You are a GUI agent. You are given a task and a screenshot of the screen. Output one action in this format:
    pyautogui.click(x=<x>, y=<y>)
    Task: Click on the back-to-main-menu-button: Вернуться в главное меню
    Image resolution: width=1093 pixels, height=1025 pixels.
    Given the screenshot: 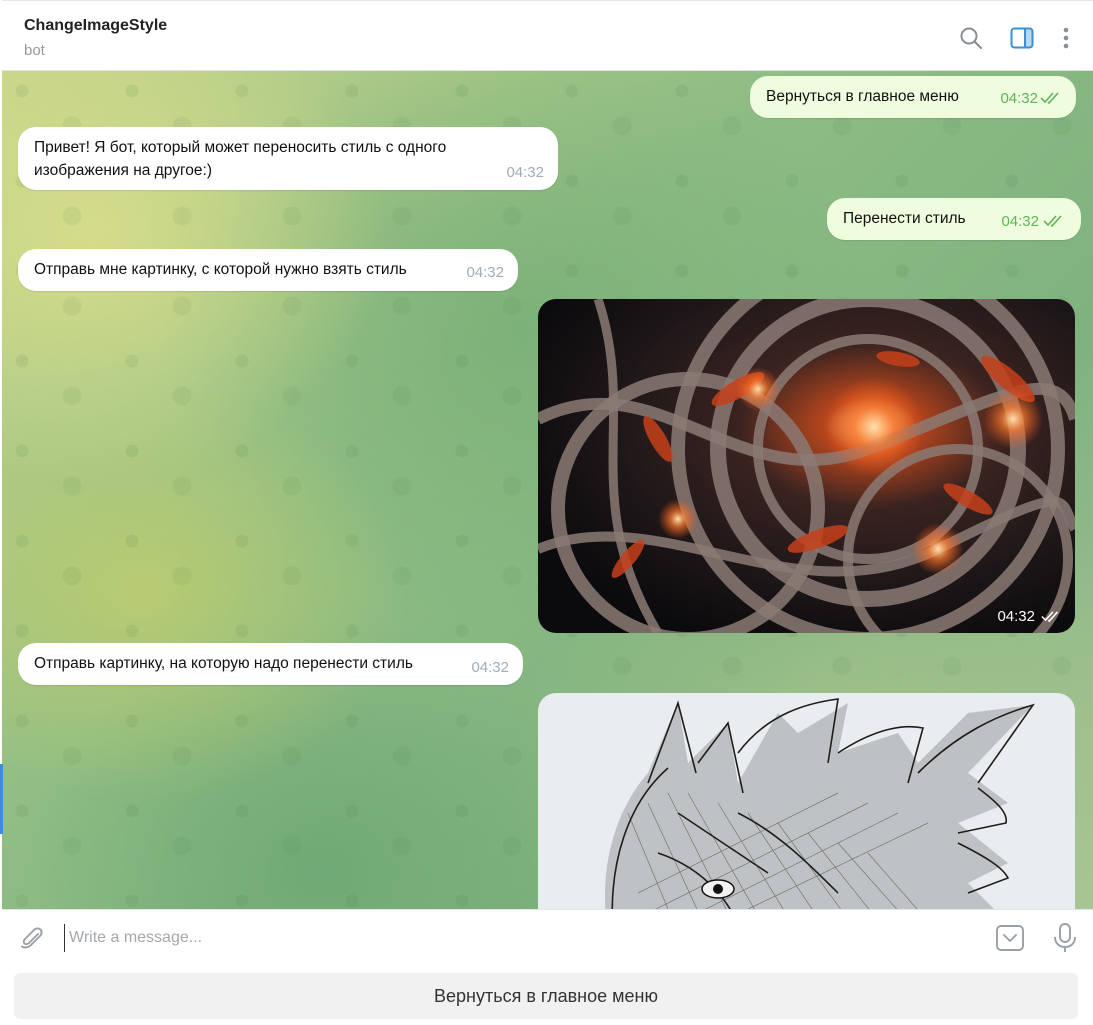 What is the action you would take?
    pyautogui.click(x=546, y=996)
    